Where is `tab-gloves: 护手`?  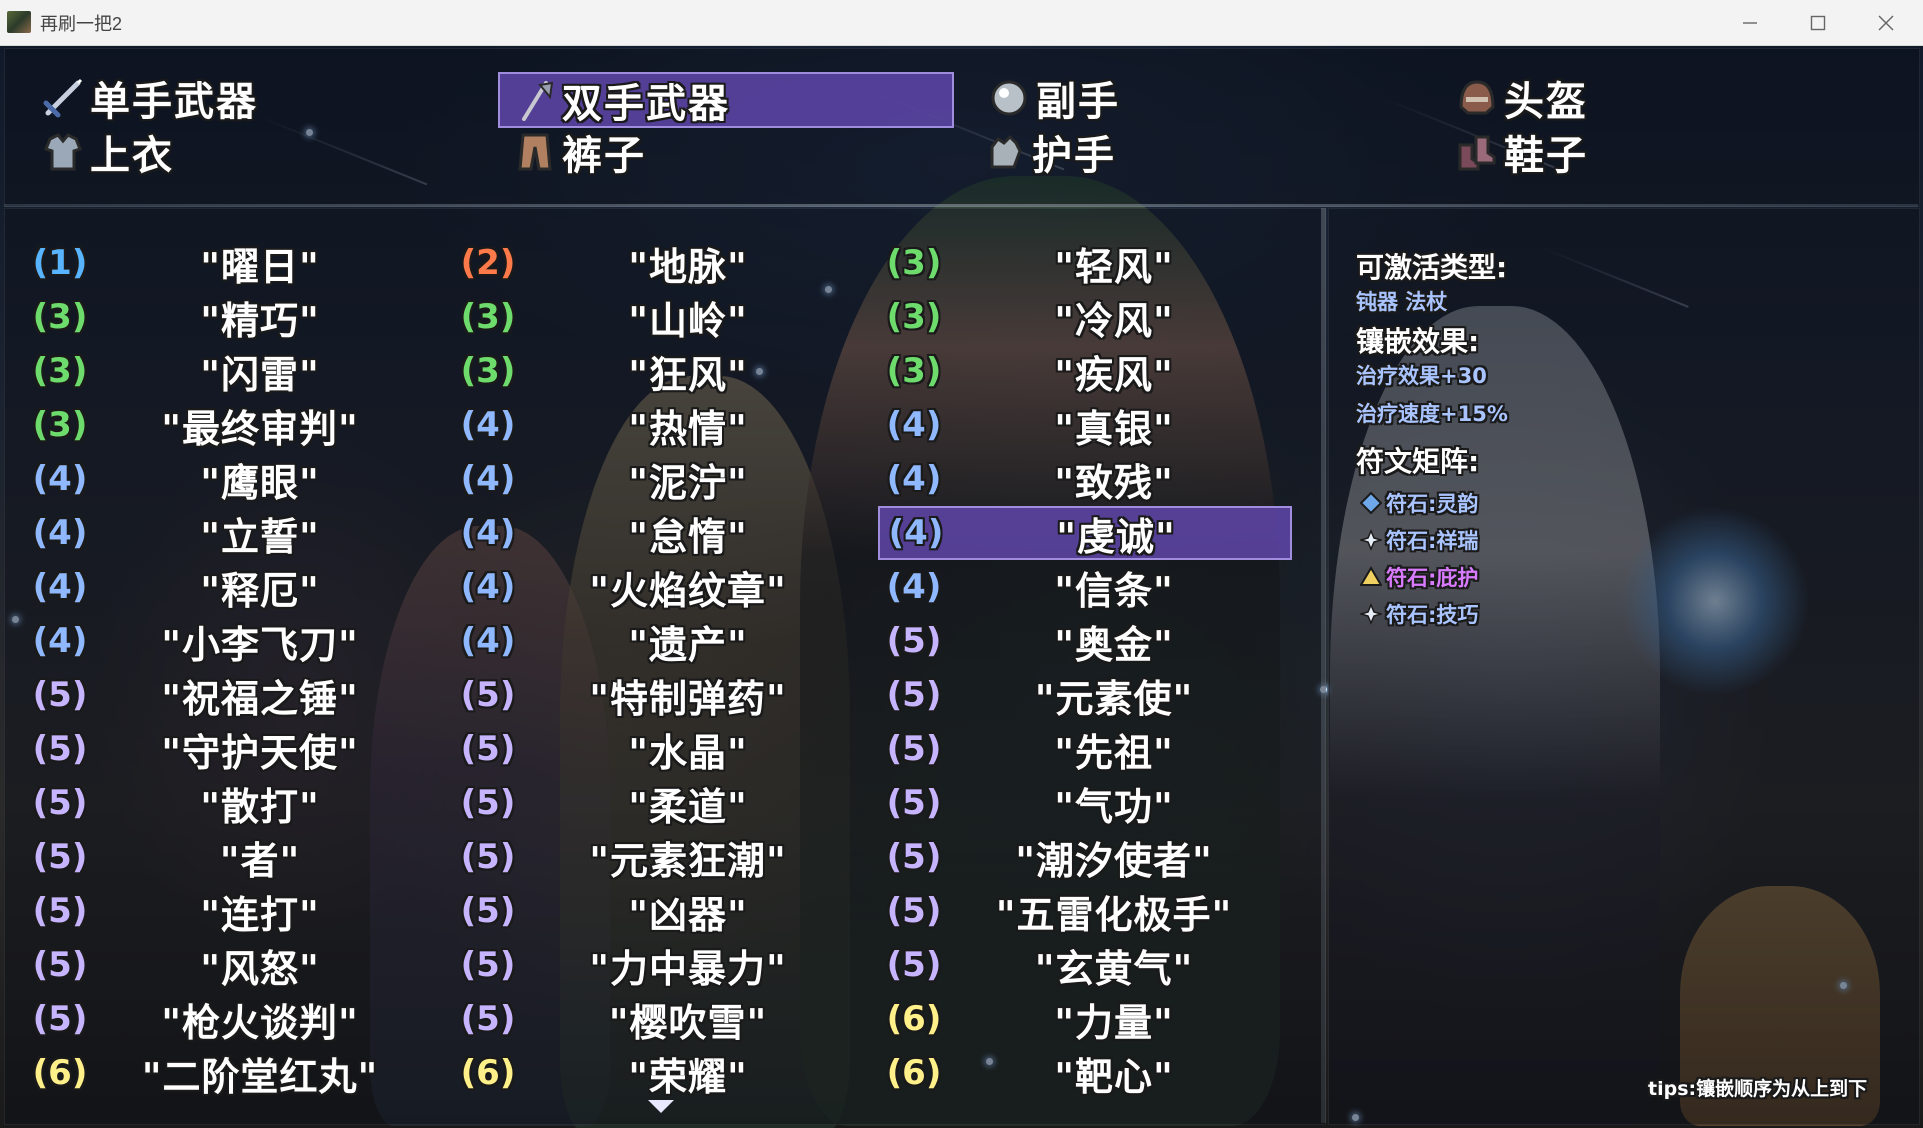
tab-gloves: 护手 is located at coordinates (1134, 152).